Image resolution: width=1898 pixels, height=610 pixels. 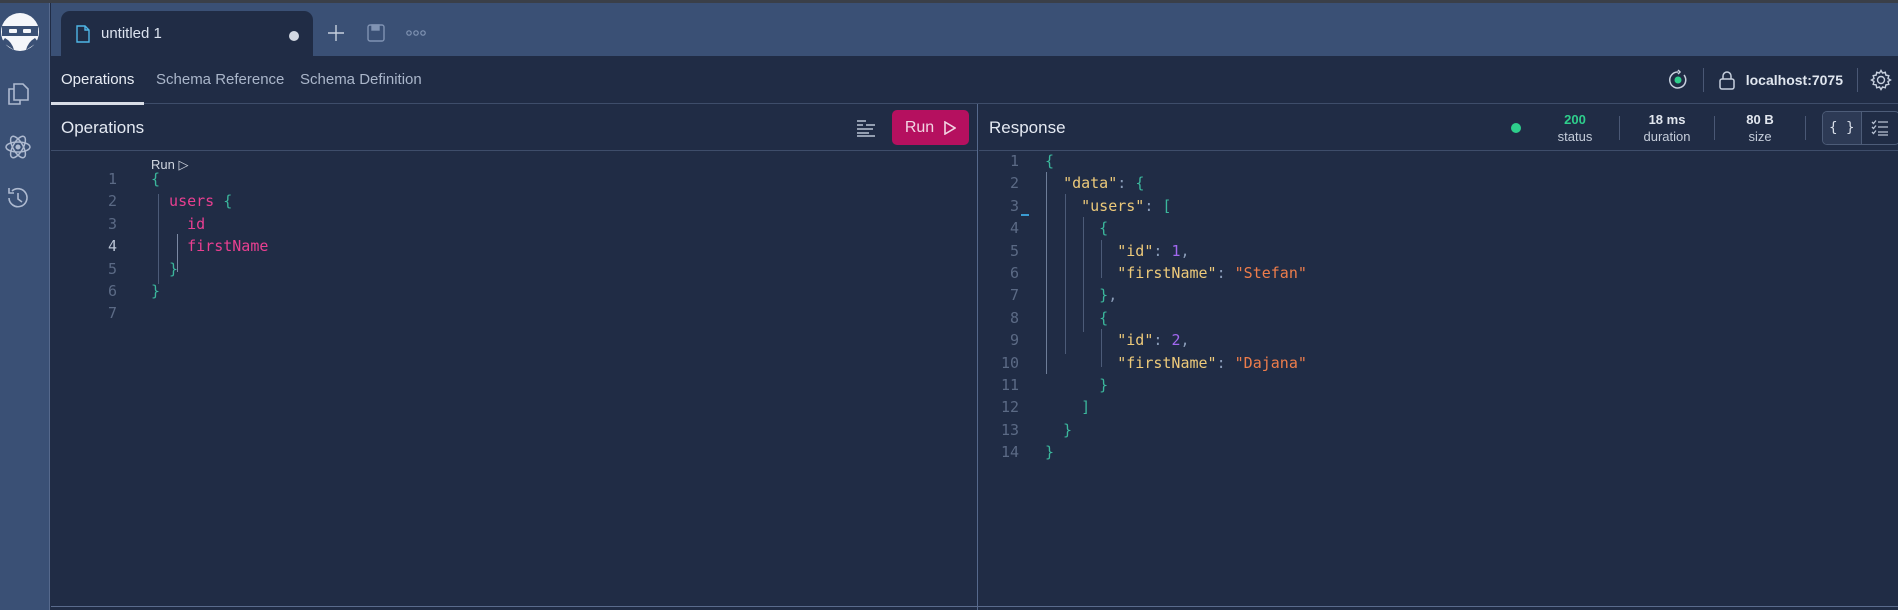 What do you see at coordinates (1167, 205) in the screenshot?
I see `code-token: [` at bounding box center [1167, 205].